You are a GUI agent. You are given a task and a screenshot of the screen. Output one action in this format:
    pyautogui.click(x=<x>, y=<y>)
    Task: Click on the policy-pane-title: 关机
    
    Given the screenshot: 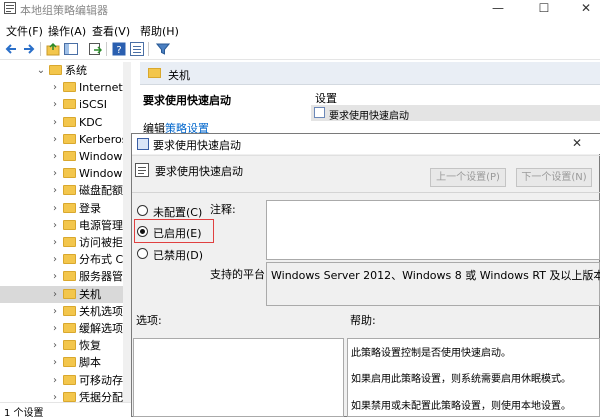 What is the action you would take?
    pyautogui.click(x=179, y=75)
    